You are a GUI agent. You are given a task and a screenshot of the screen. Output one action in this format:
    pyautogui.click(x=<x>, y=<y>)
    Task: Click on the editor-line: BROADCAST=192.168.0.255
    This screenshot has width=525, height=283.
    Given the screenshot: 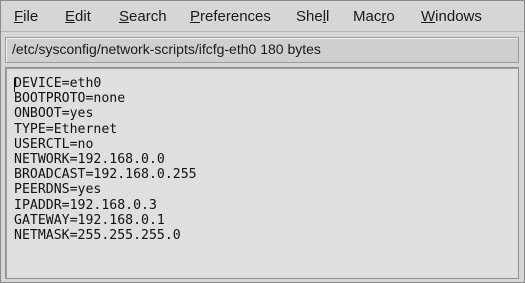 What is the action you would take?
    pyautogui.click(x=105, y=175)
    